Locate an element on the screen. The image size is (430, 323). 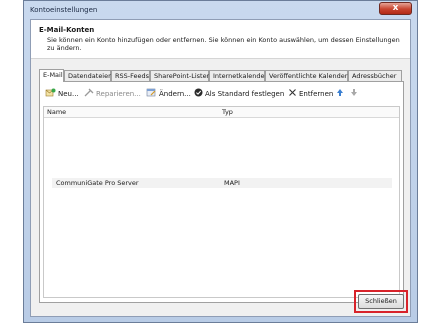
move-down-button is located at coordinates (355, 94).